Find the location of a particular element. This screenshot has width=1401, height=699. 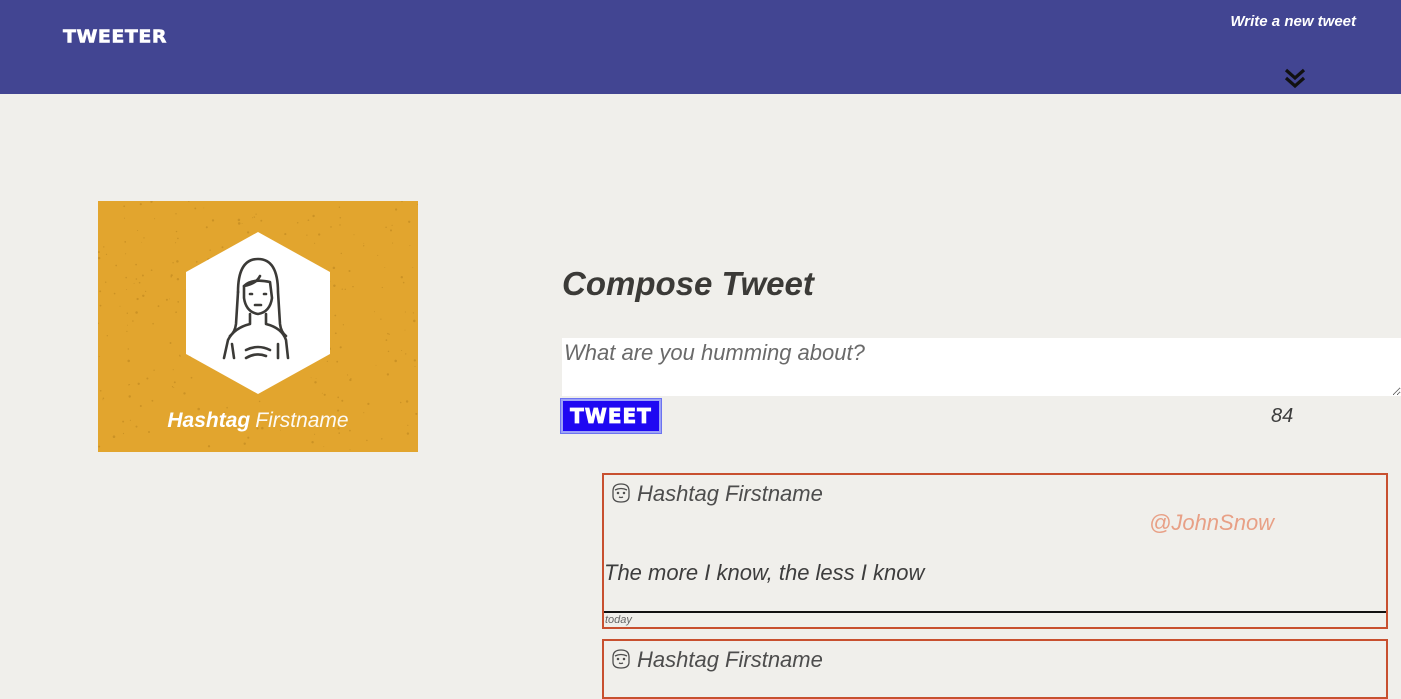

brand-logo: TWEETER is located at coordinates (115, 37).